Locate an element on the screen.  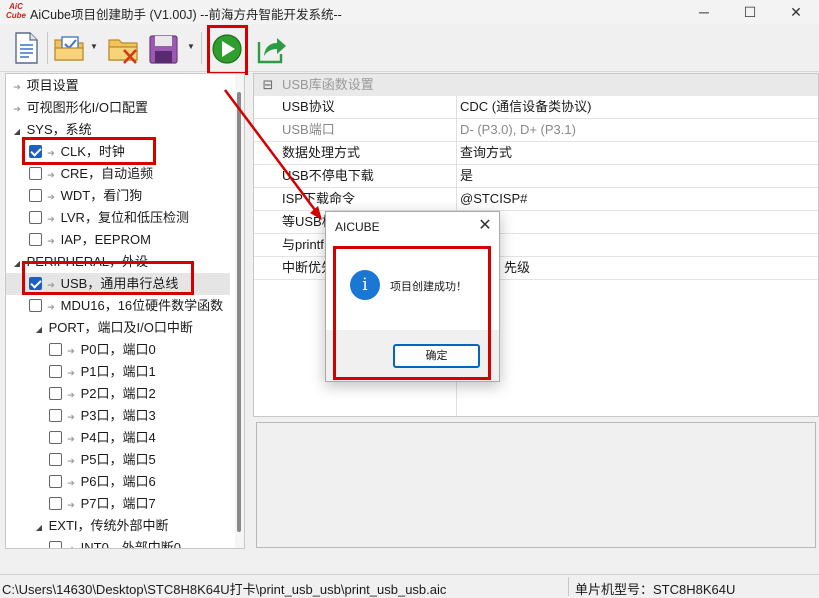
save-dropdown-chevron-icon: ▼ is located at coordinates (191, 48).